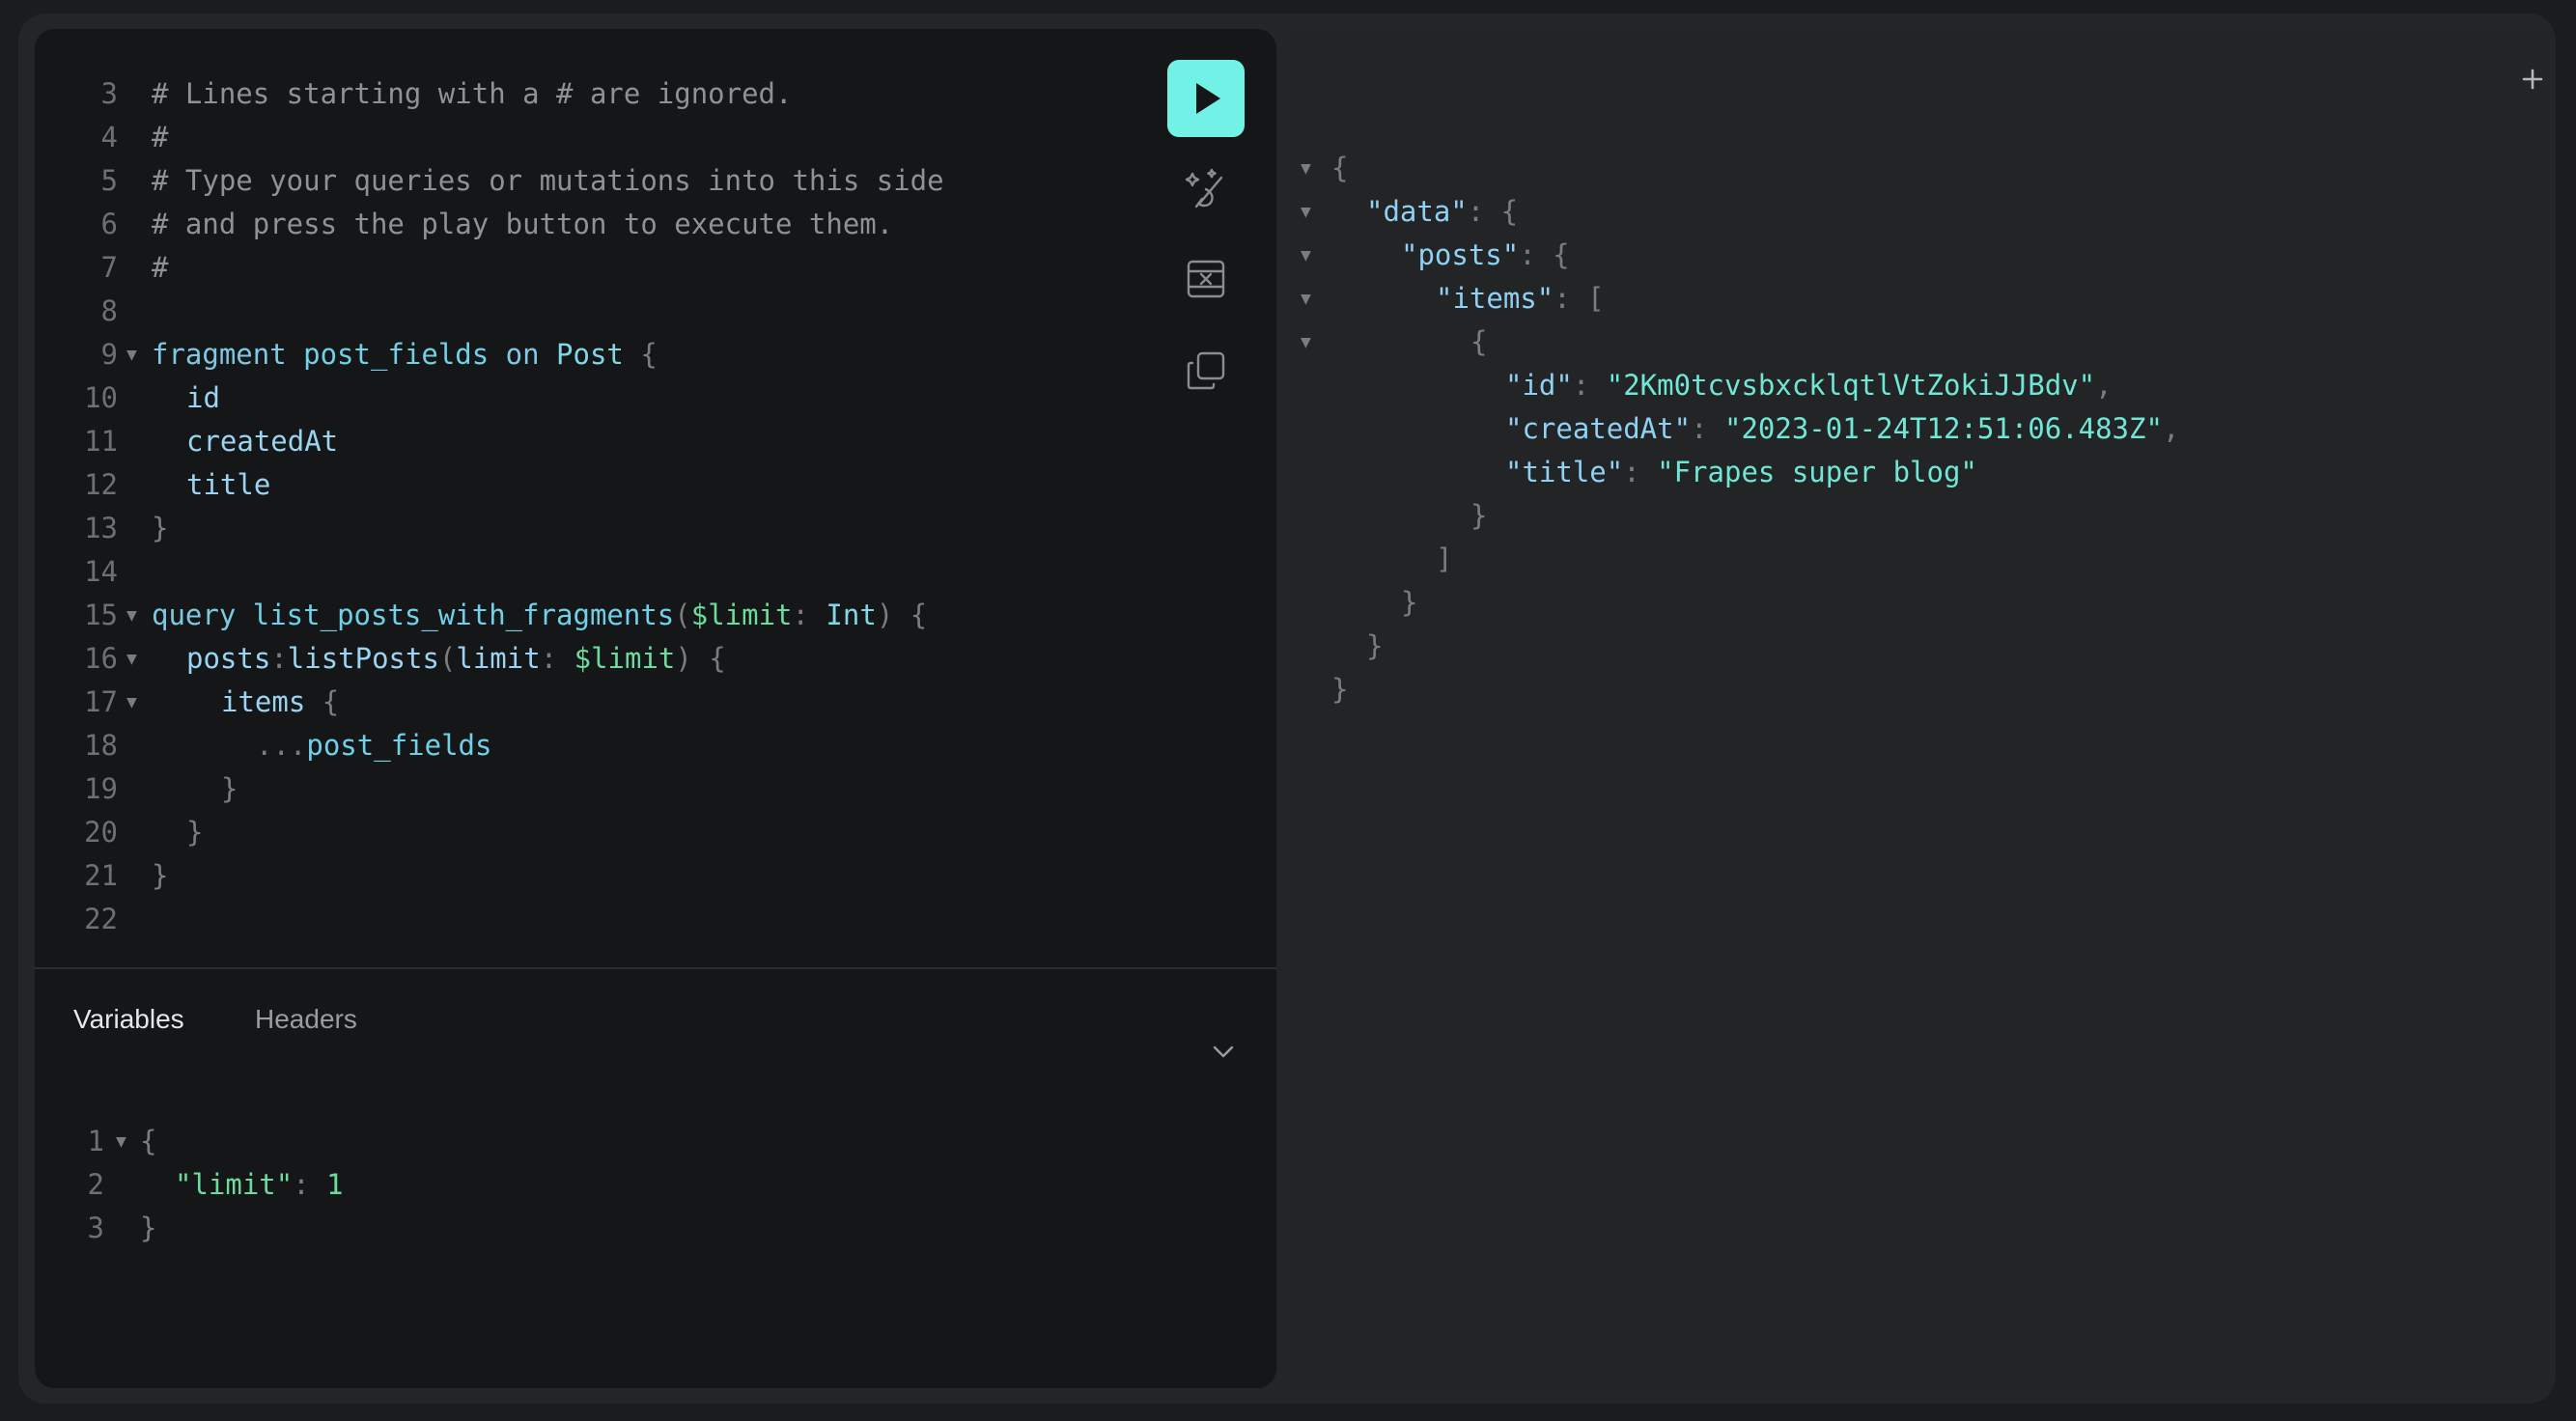 Image resolution: width=2576 pixels, height=1421 pixels. What do you see at coordinates (1920, 255) in the screenshot?
I see `response-line: ▼ "posts": {` at bounding box center [1920, 255].